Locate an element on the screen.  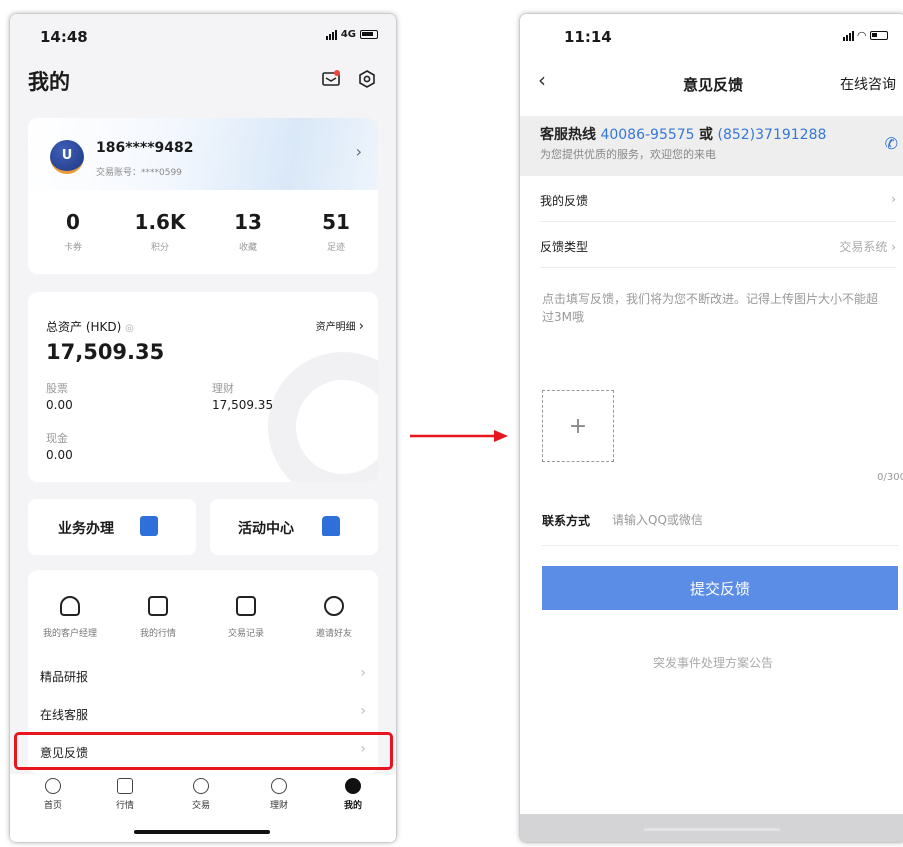
tab-wealth: 理财 is located at coordinates (279, 794).